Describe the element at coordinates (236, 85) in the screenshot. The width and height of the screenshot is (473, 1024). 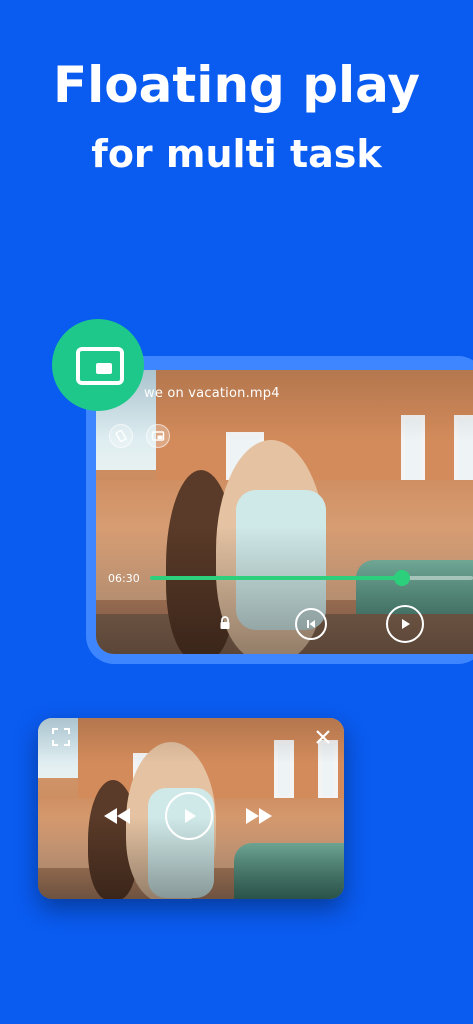
I see `headline-title: Floating play` at that location.